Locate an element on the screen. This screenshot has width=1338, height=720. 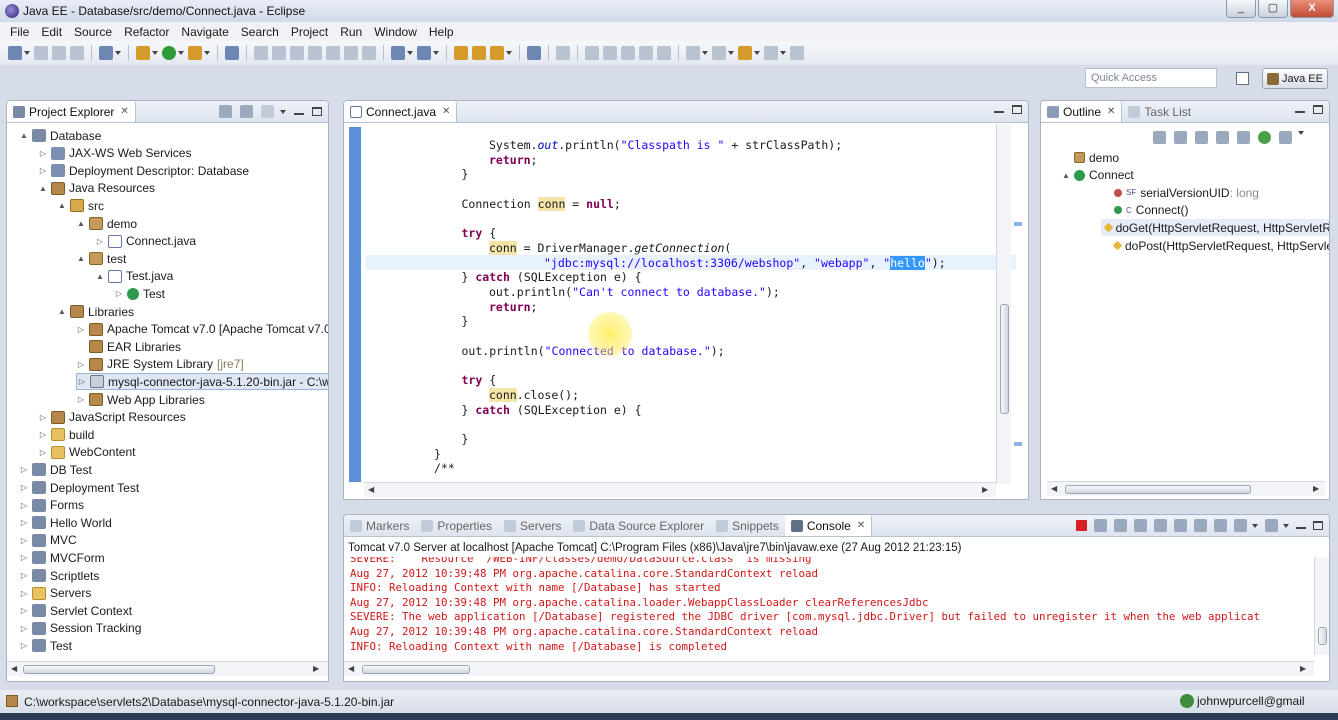
code-line: try { is located at coordinates (431, 380).